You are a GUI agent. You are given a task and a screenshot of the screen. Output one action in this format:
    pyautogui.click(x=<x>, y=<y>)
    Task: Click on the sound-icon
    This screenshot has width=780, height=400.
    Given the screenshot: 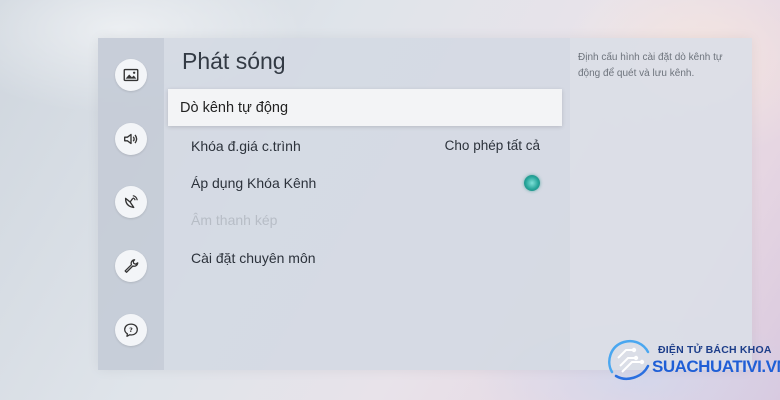 What is the action you would take?
    pyautogui.click(x=131, y=139)
    